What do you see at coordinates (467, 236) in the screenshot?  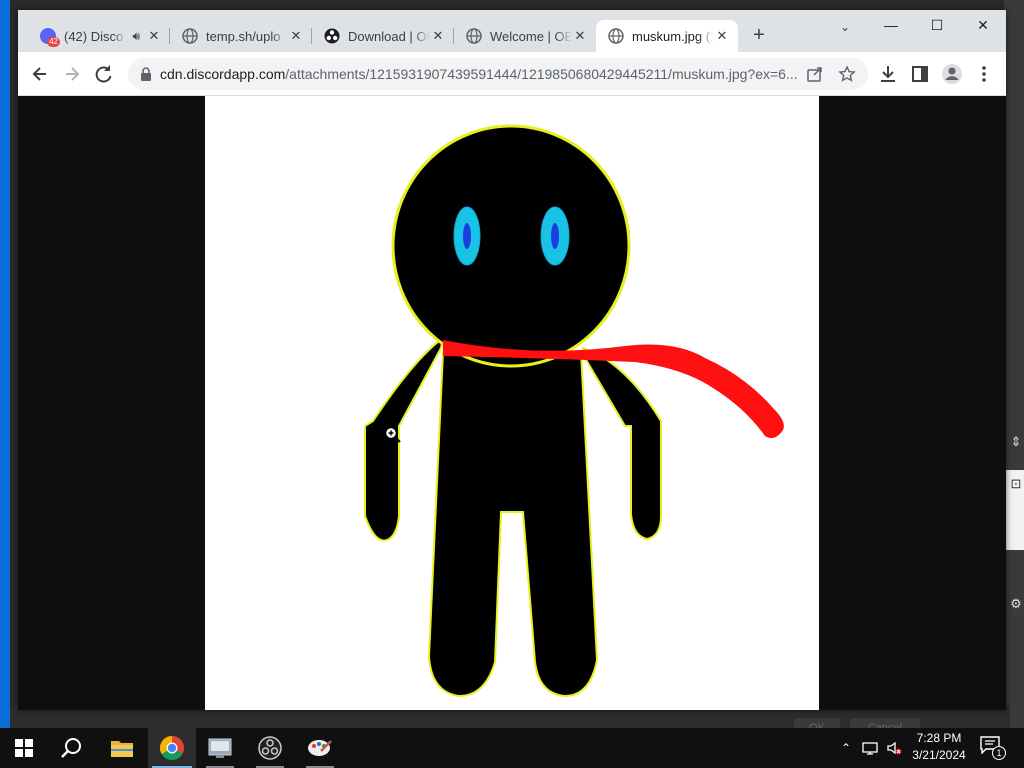 I see `left-pupil` at bounding box center [467, 236].